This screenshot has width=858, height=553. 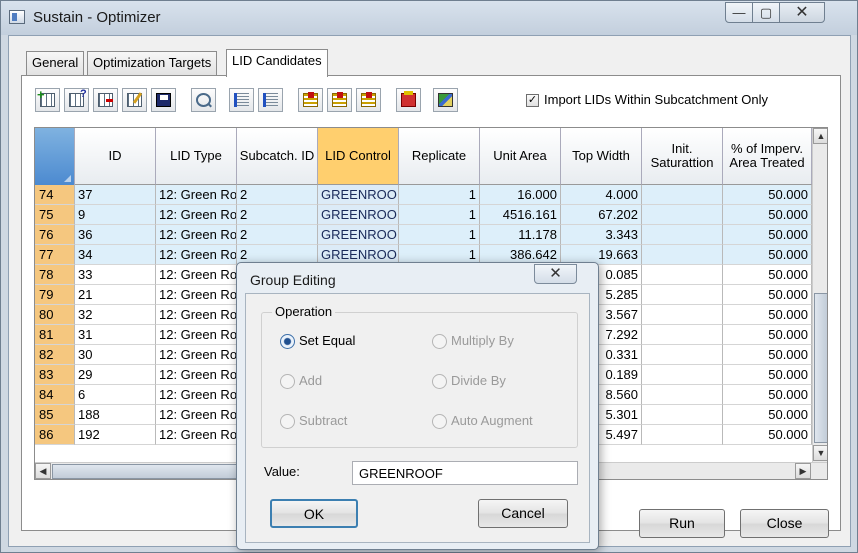 What do you see at coordinates (520, 235) in the screenshot?
I see `table-cell: 11.178` at bounding box center [520, 235].